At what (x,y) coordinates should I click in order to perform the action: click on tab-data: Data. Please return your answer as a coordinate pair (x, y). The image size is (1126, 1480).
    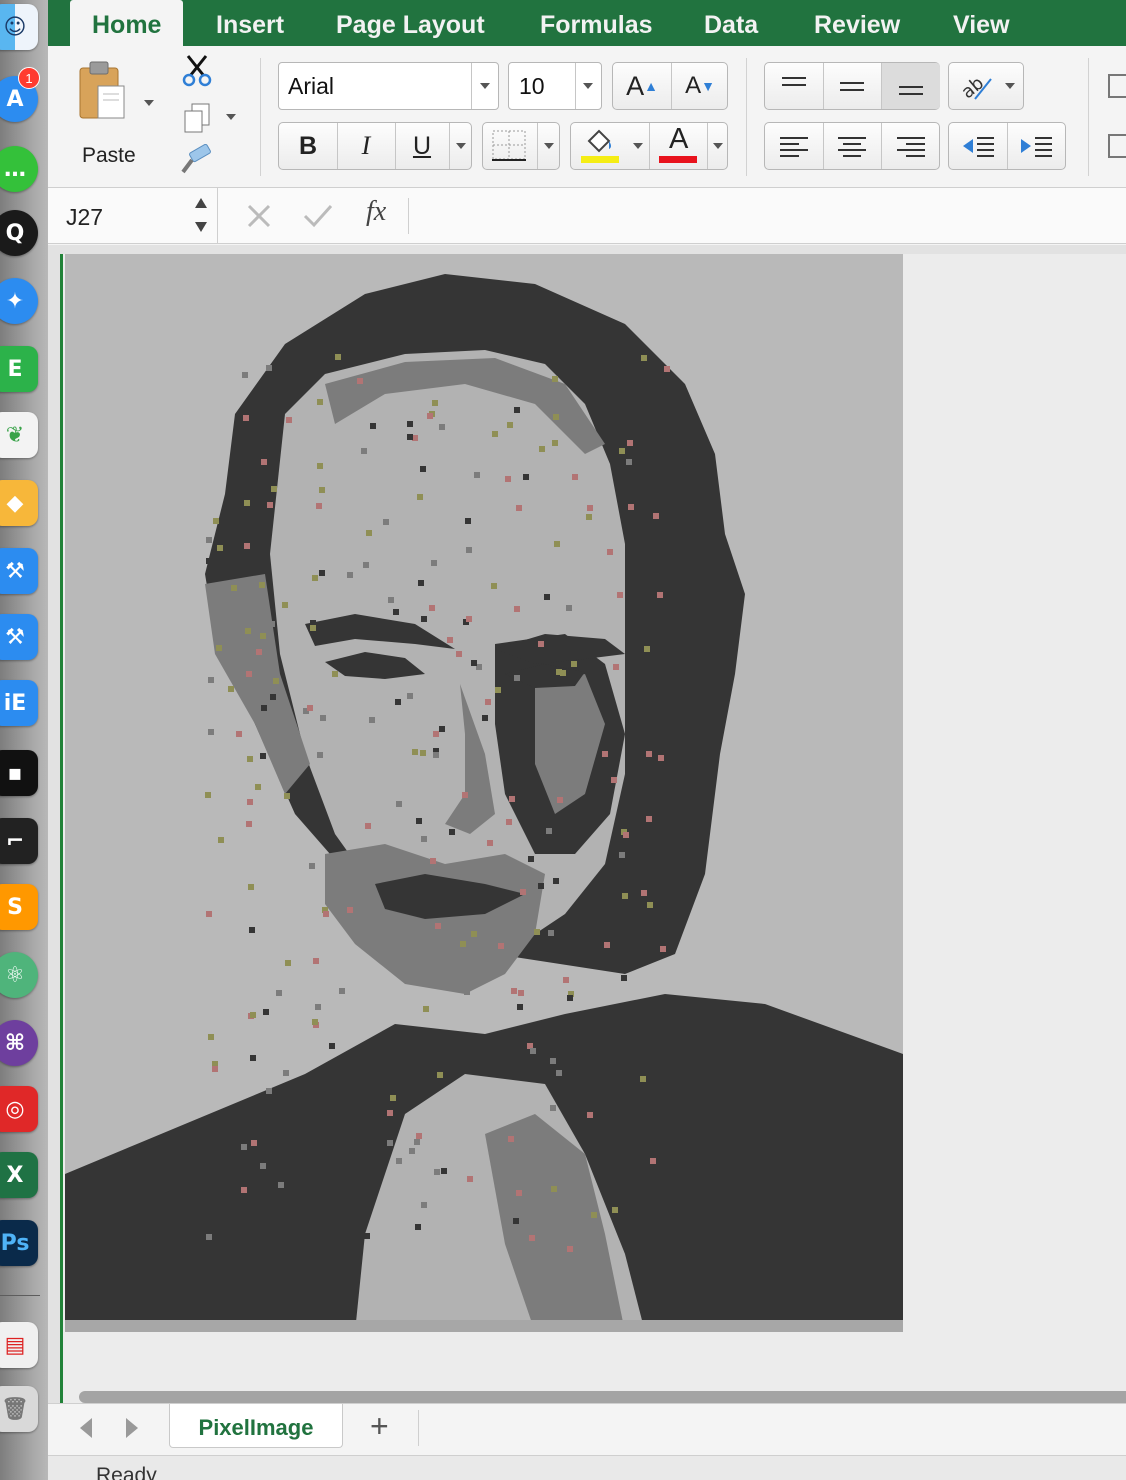
    Looking at the image, I should click on (731, 23).